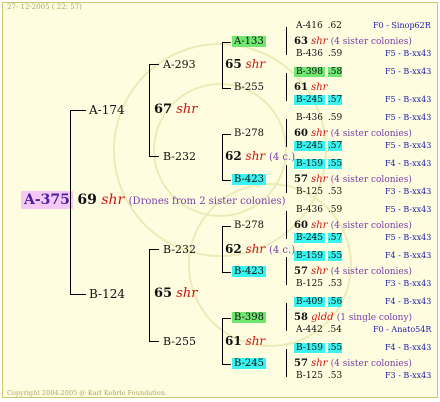 Image resolution: width=440 pixels, height=402 pixels. I want to click on pedigree-node: A-133, so click(249, 41).